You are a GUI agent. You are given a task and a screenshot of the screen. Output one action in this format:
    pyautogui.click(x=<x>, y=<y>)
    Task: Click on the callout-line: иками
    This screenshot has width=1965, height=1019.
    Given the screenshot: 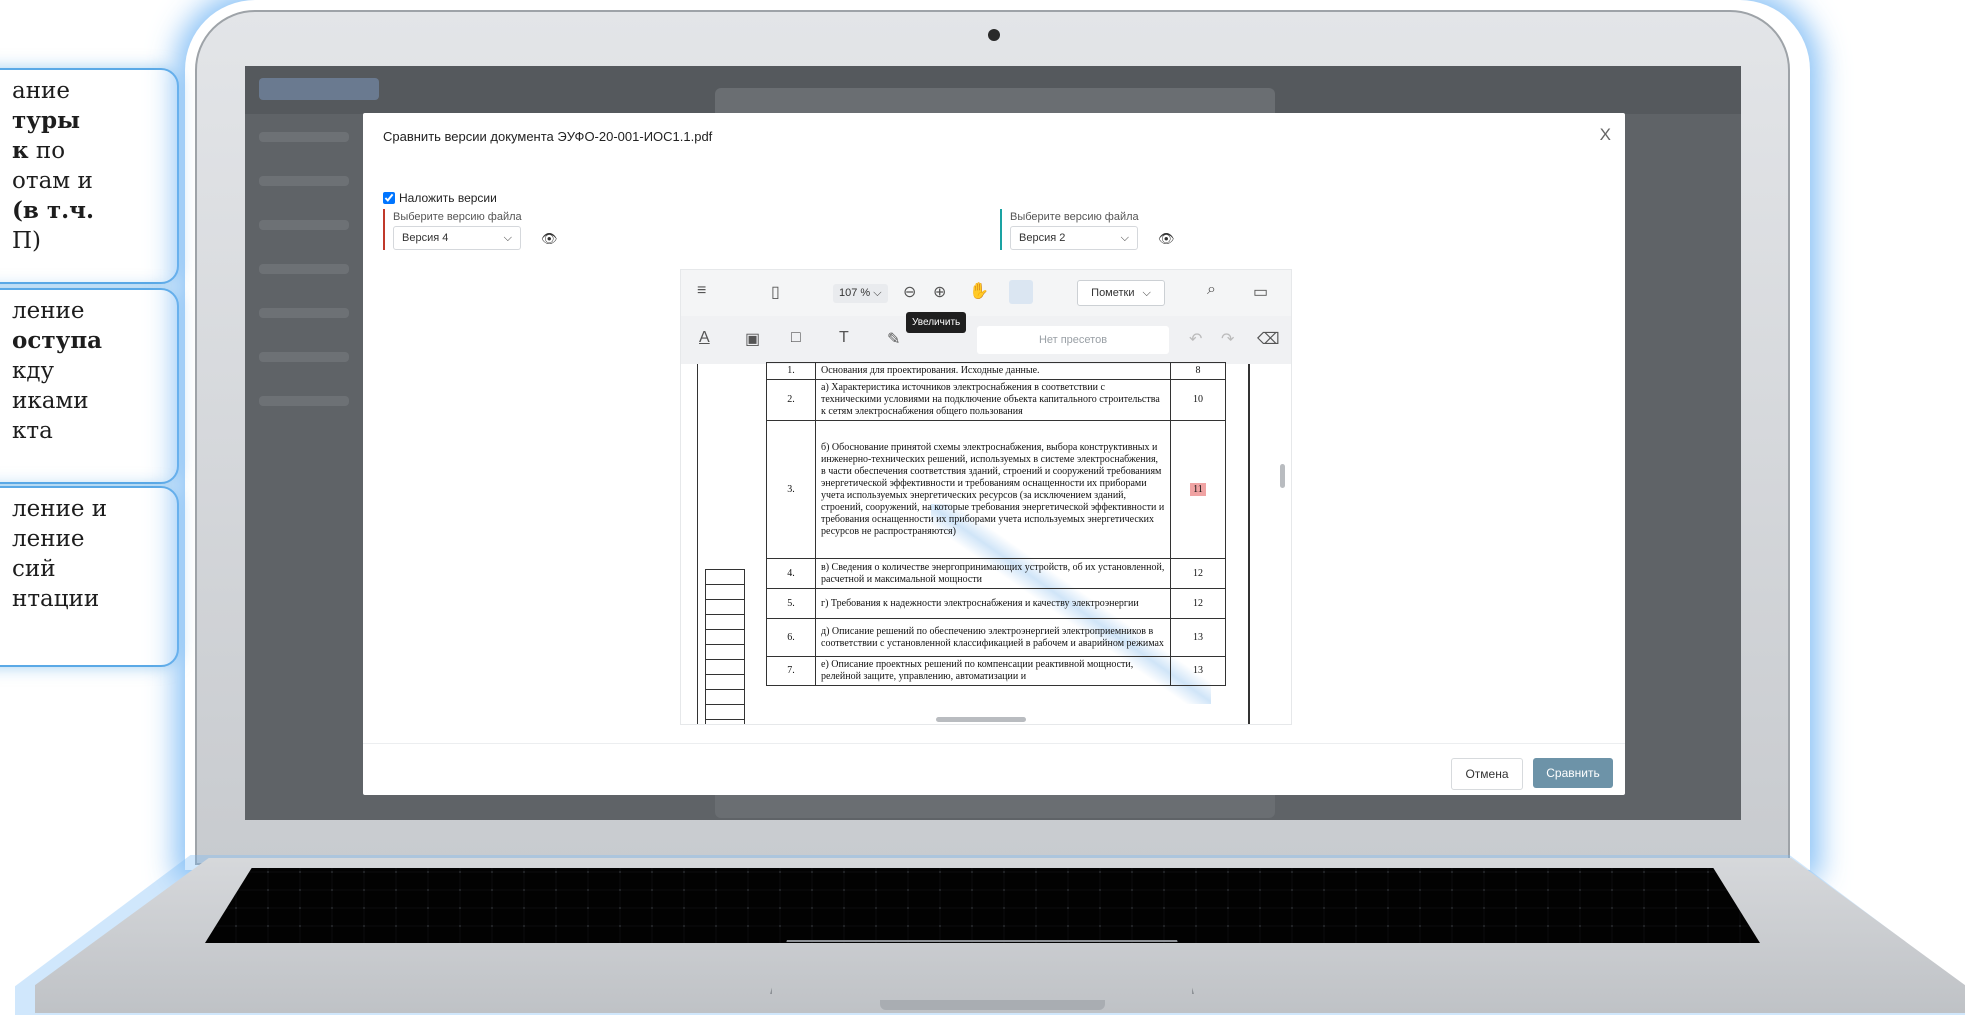 What is the action you would take?
    pyautogui.click(x=50, y=401)
    